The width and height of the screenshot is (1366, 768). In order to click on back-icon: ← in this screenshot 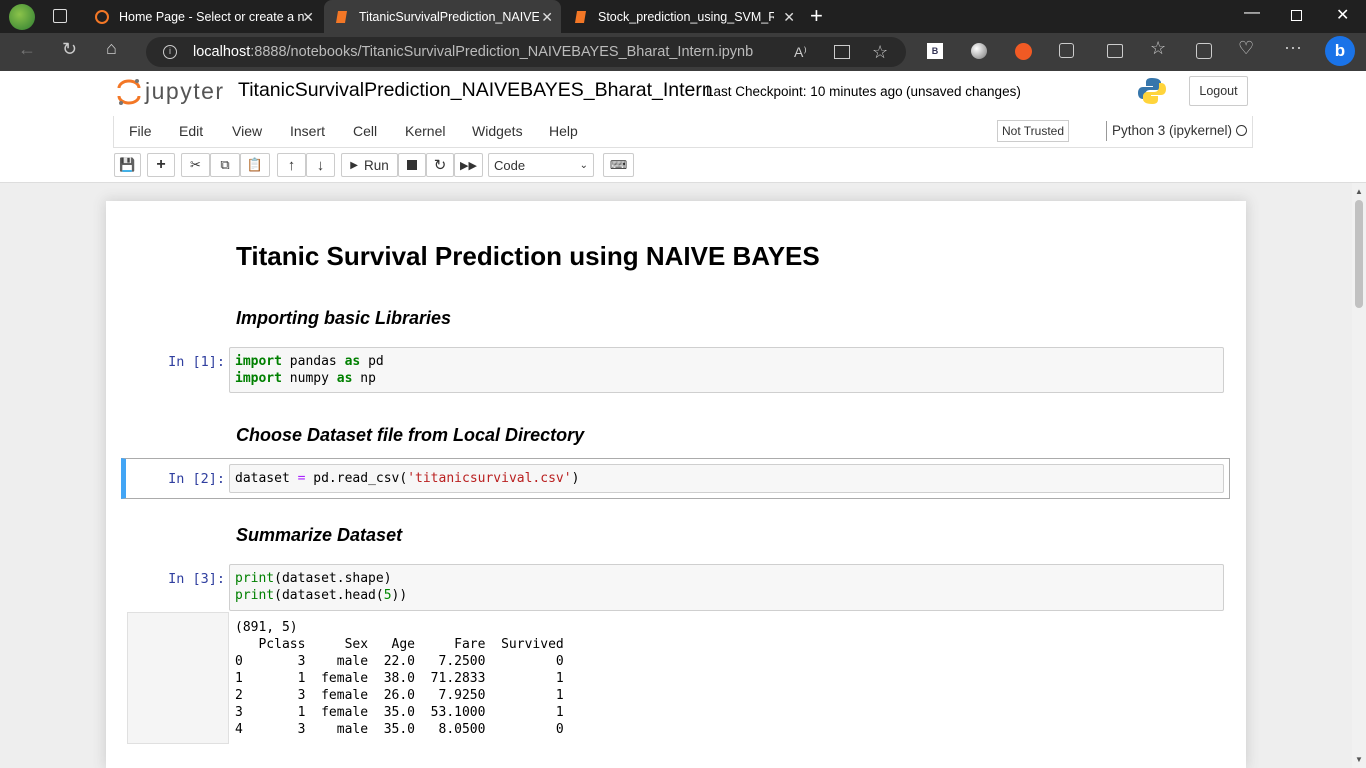, I will do `click(27, 49)`.